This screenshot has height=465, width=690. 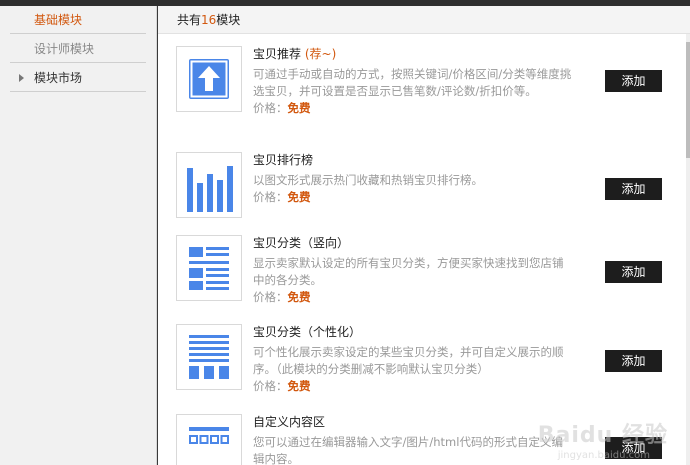 What do you see at coordinates (688, 100) in the screenshot?
I see `scrollbar-thumb` at bounding box center [688, 100].